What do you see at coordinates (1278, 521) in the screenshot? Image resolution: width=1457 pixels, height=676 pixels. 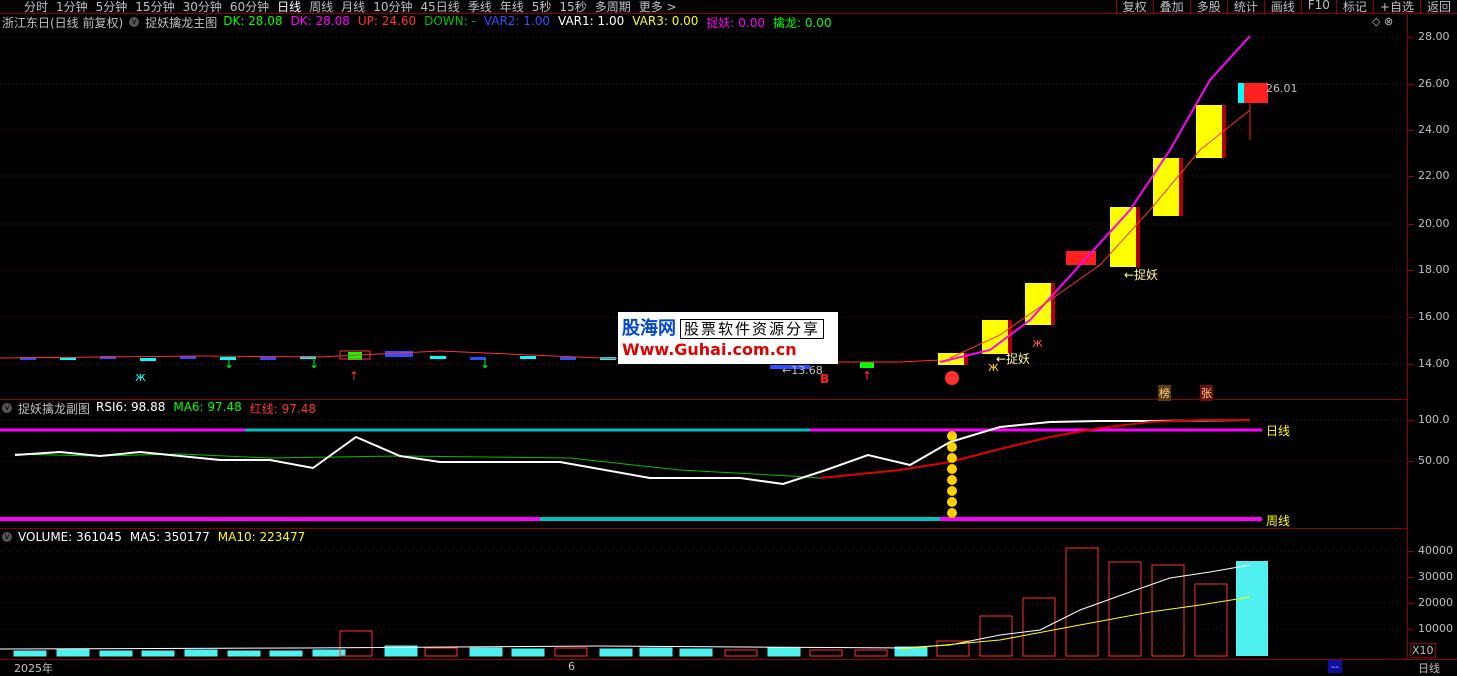 I see `weekly-line-label: 周线` at bounding box center [1278, 521].